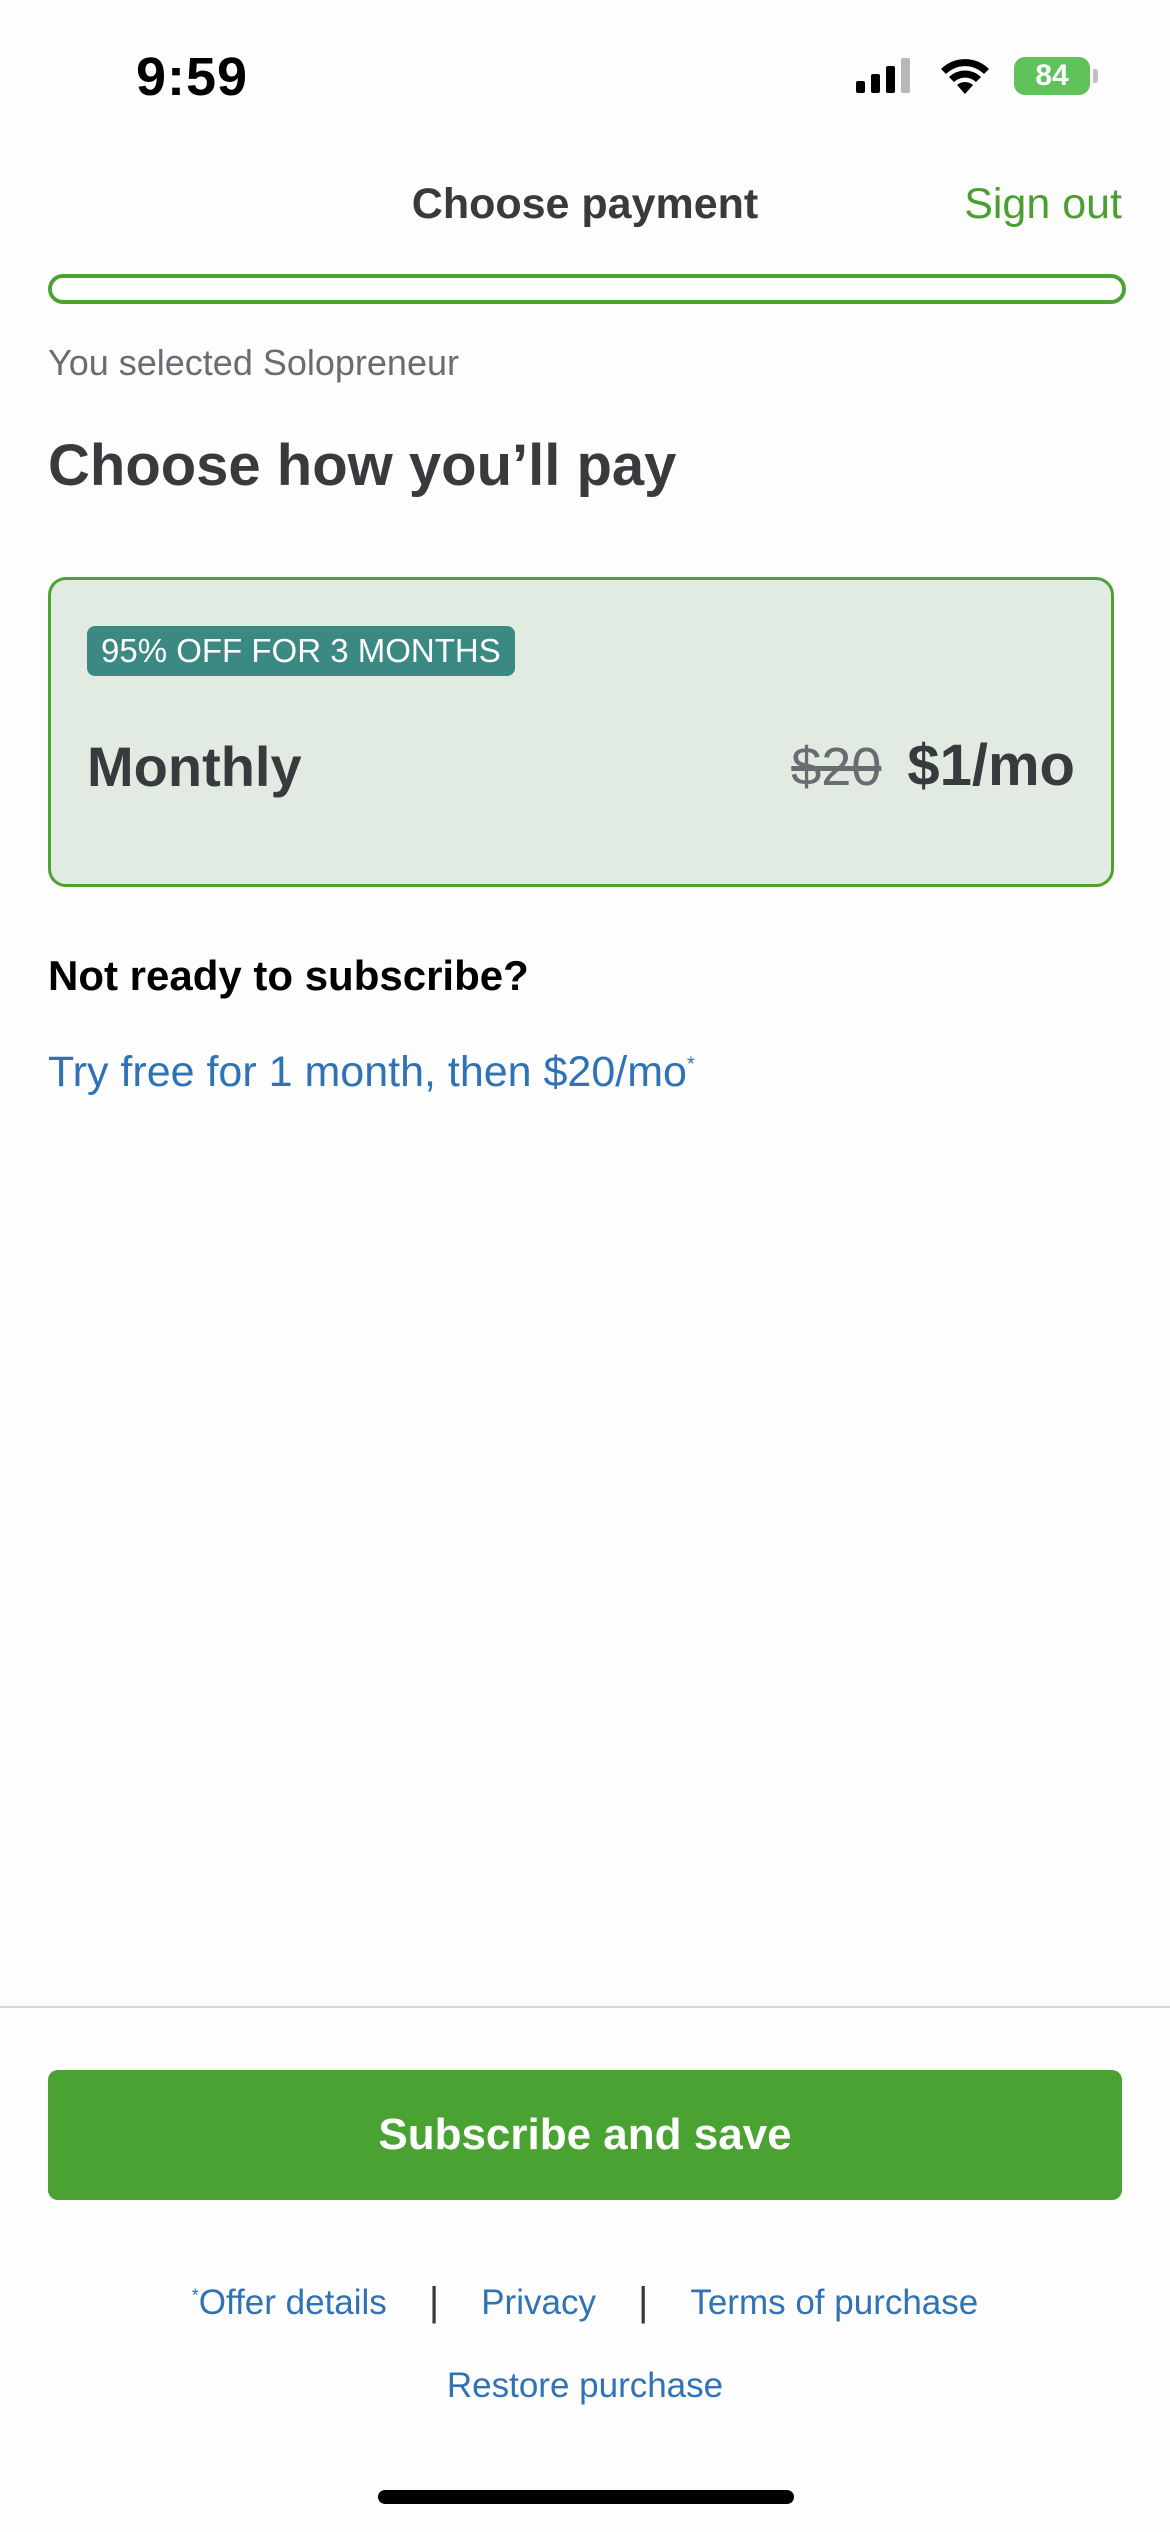  I want to click on free-trial-link: Try free for 1 month, then $20/mo*, so click(371, 1072).